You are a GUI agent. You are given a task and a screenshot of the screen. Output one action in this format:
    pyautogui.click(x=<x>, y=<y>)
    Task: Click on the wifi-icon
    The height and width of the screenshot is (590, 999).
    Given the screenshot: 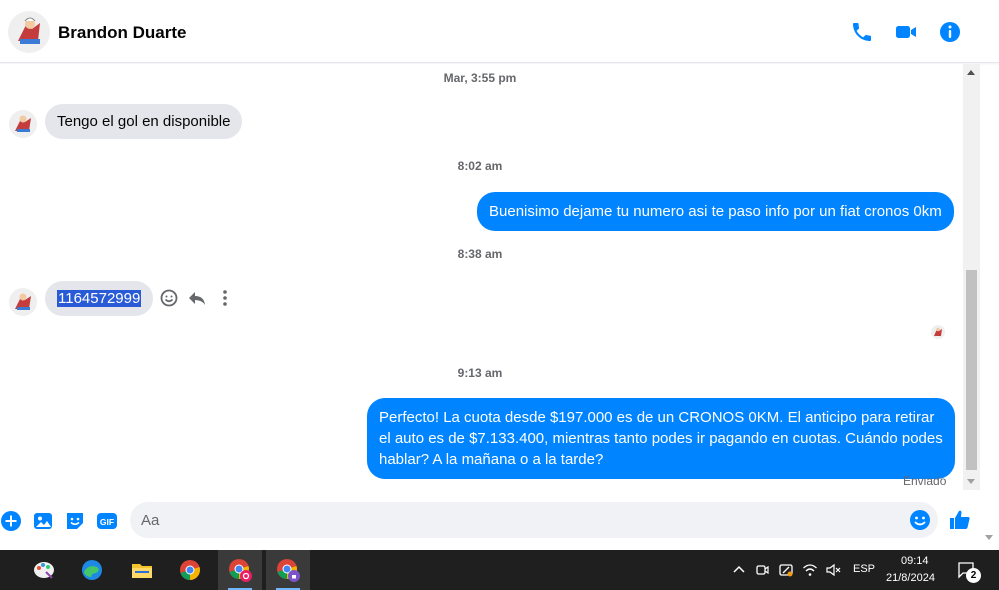 What is the action you would take?
    pyautogui.click(x=810, y=570)
    